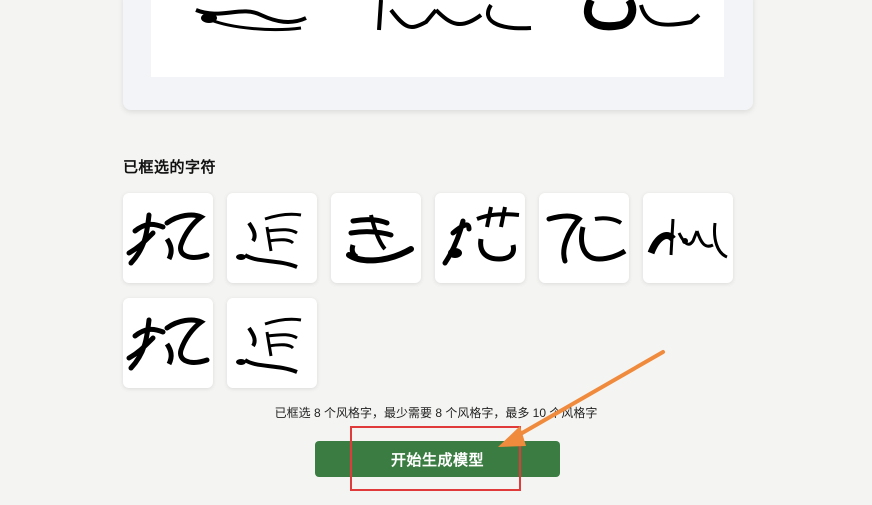  I want to click on sample-image, so click(437, 38).